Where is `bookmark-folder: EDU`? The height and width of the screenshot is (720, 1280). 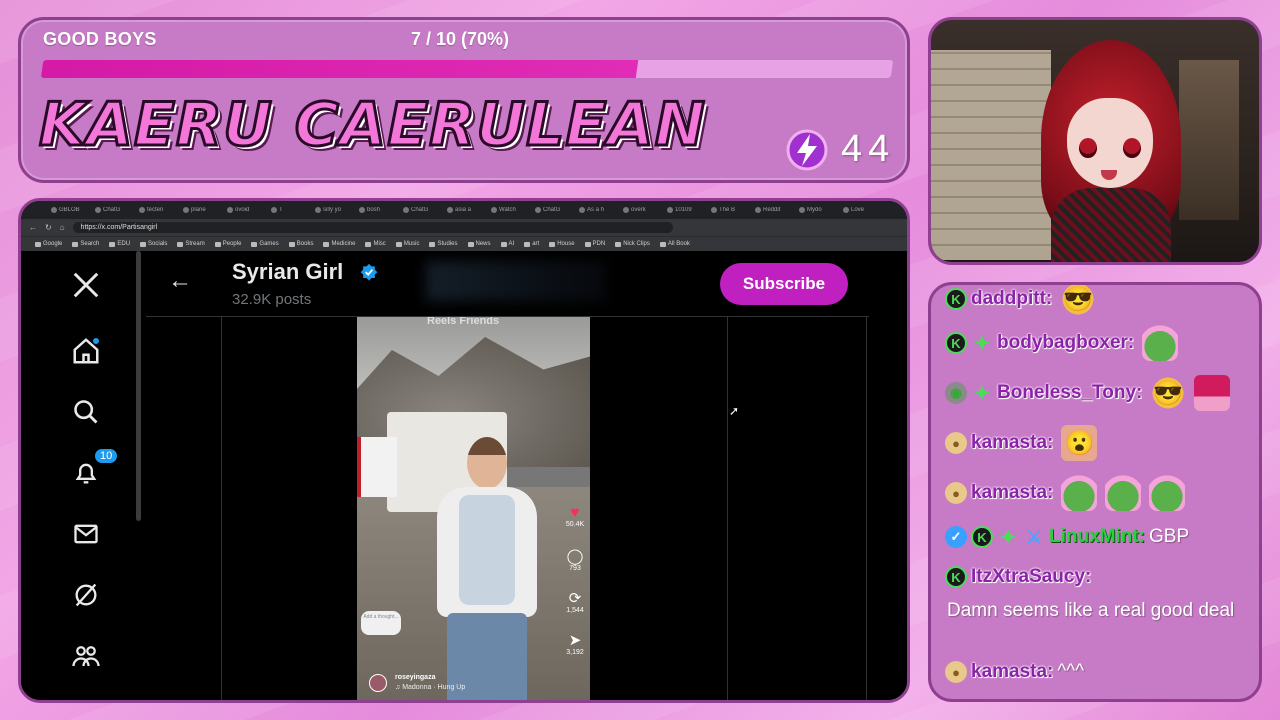 bookmark-folder: EDU is located at coordinates (119, 244).